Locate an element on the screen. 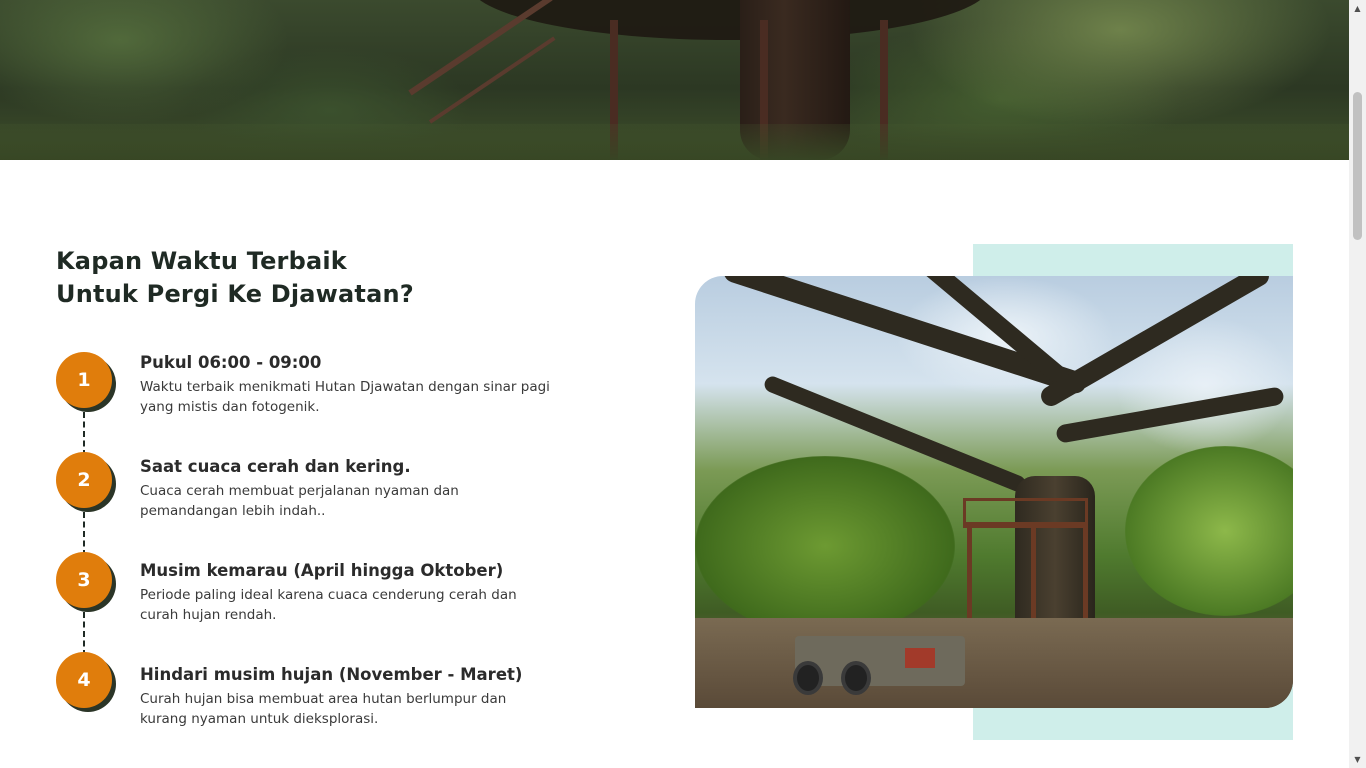 This screenshot has width=1366, height=768. step-title: Pukul 06:00 - 09:00 is located at coordinates (231, 362).